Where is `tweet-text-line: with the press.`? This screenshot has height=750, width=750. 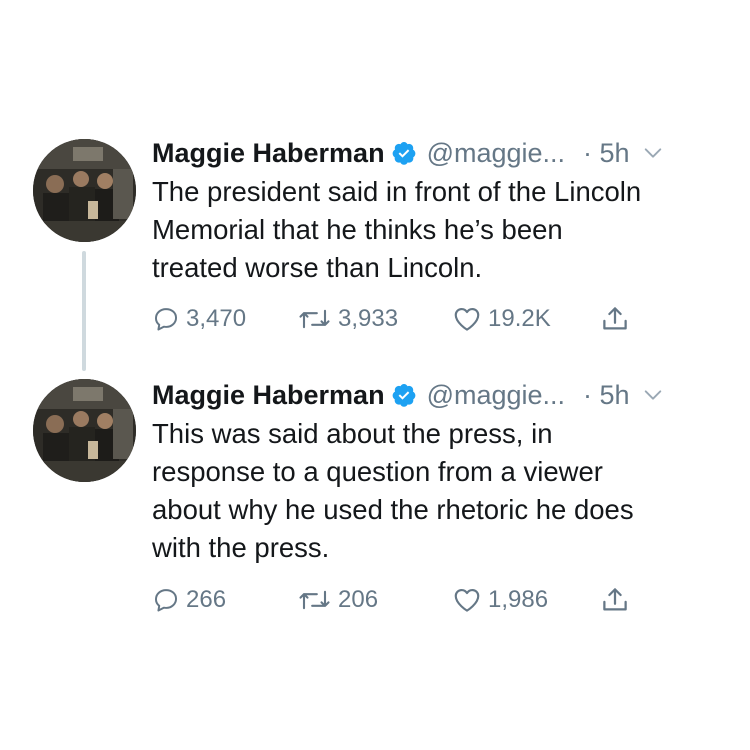 tweet-text-line: with the press. is located at coordinates (241, 547).